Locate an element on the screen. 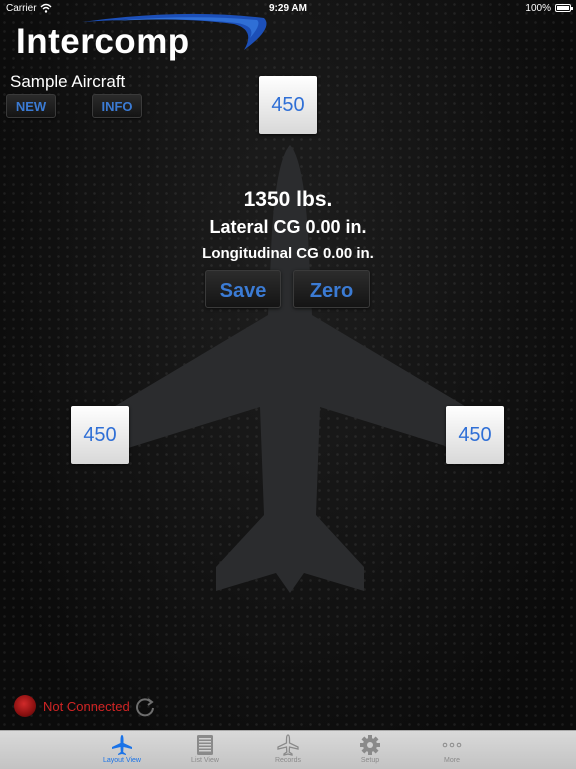 Image resolution: width=576 pixels, height=769 pixels. battery-icon is located at coordinates (564, 8).